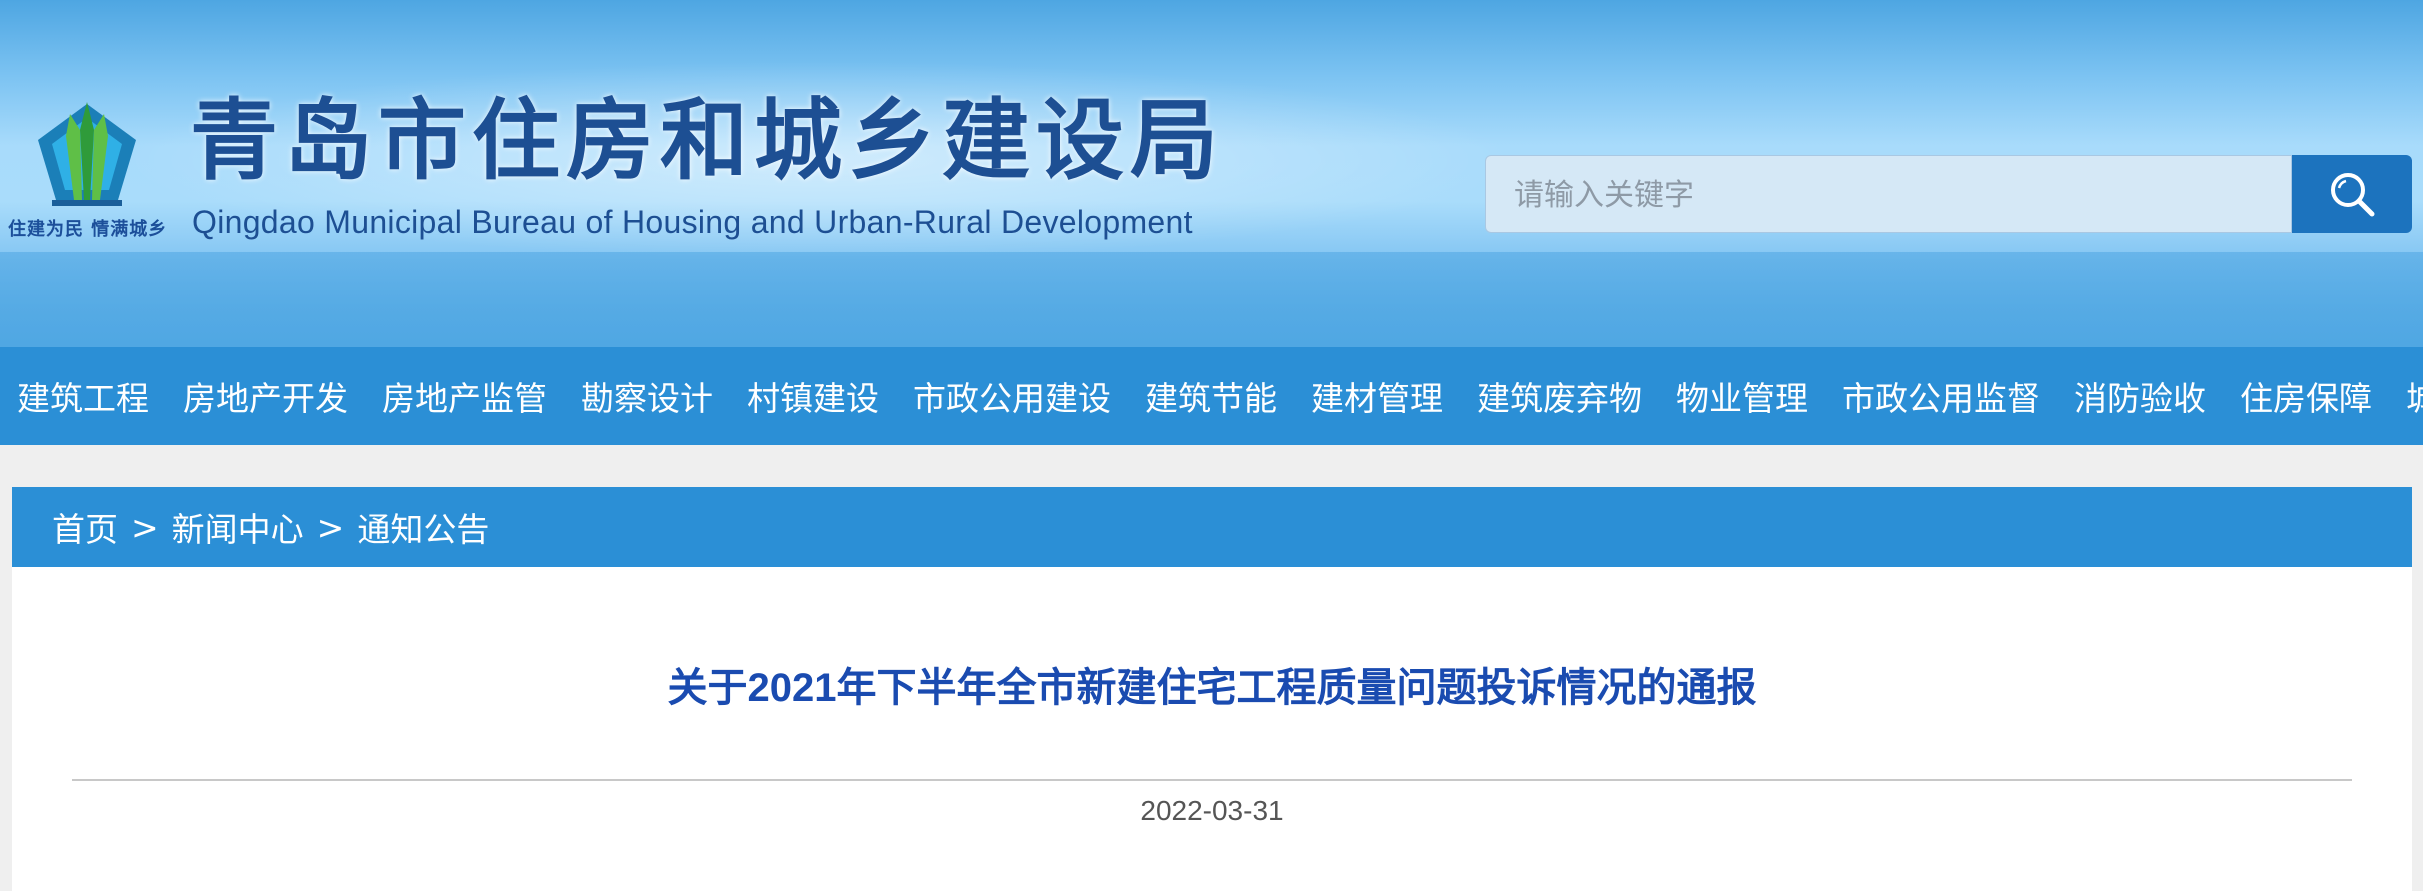  Describe the element at coordinates (238, 527) in the screenshot. I see `breadcrumb-news-center: 新闻中心` at that location.